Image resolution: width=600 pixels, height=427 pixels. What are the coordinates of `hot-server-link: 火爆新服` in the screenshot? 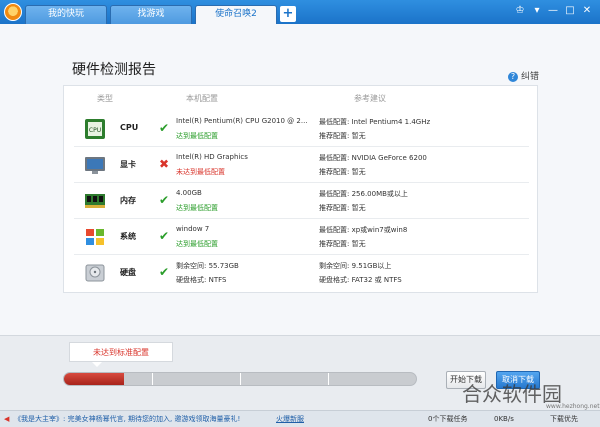 It's located at (290, 419).